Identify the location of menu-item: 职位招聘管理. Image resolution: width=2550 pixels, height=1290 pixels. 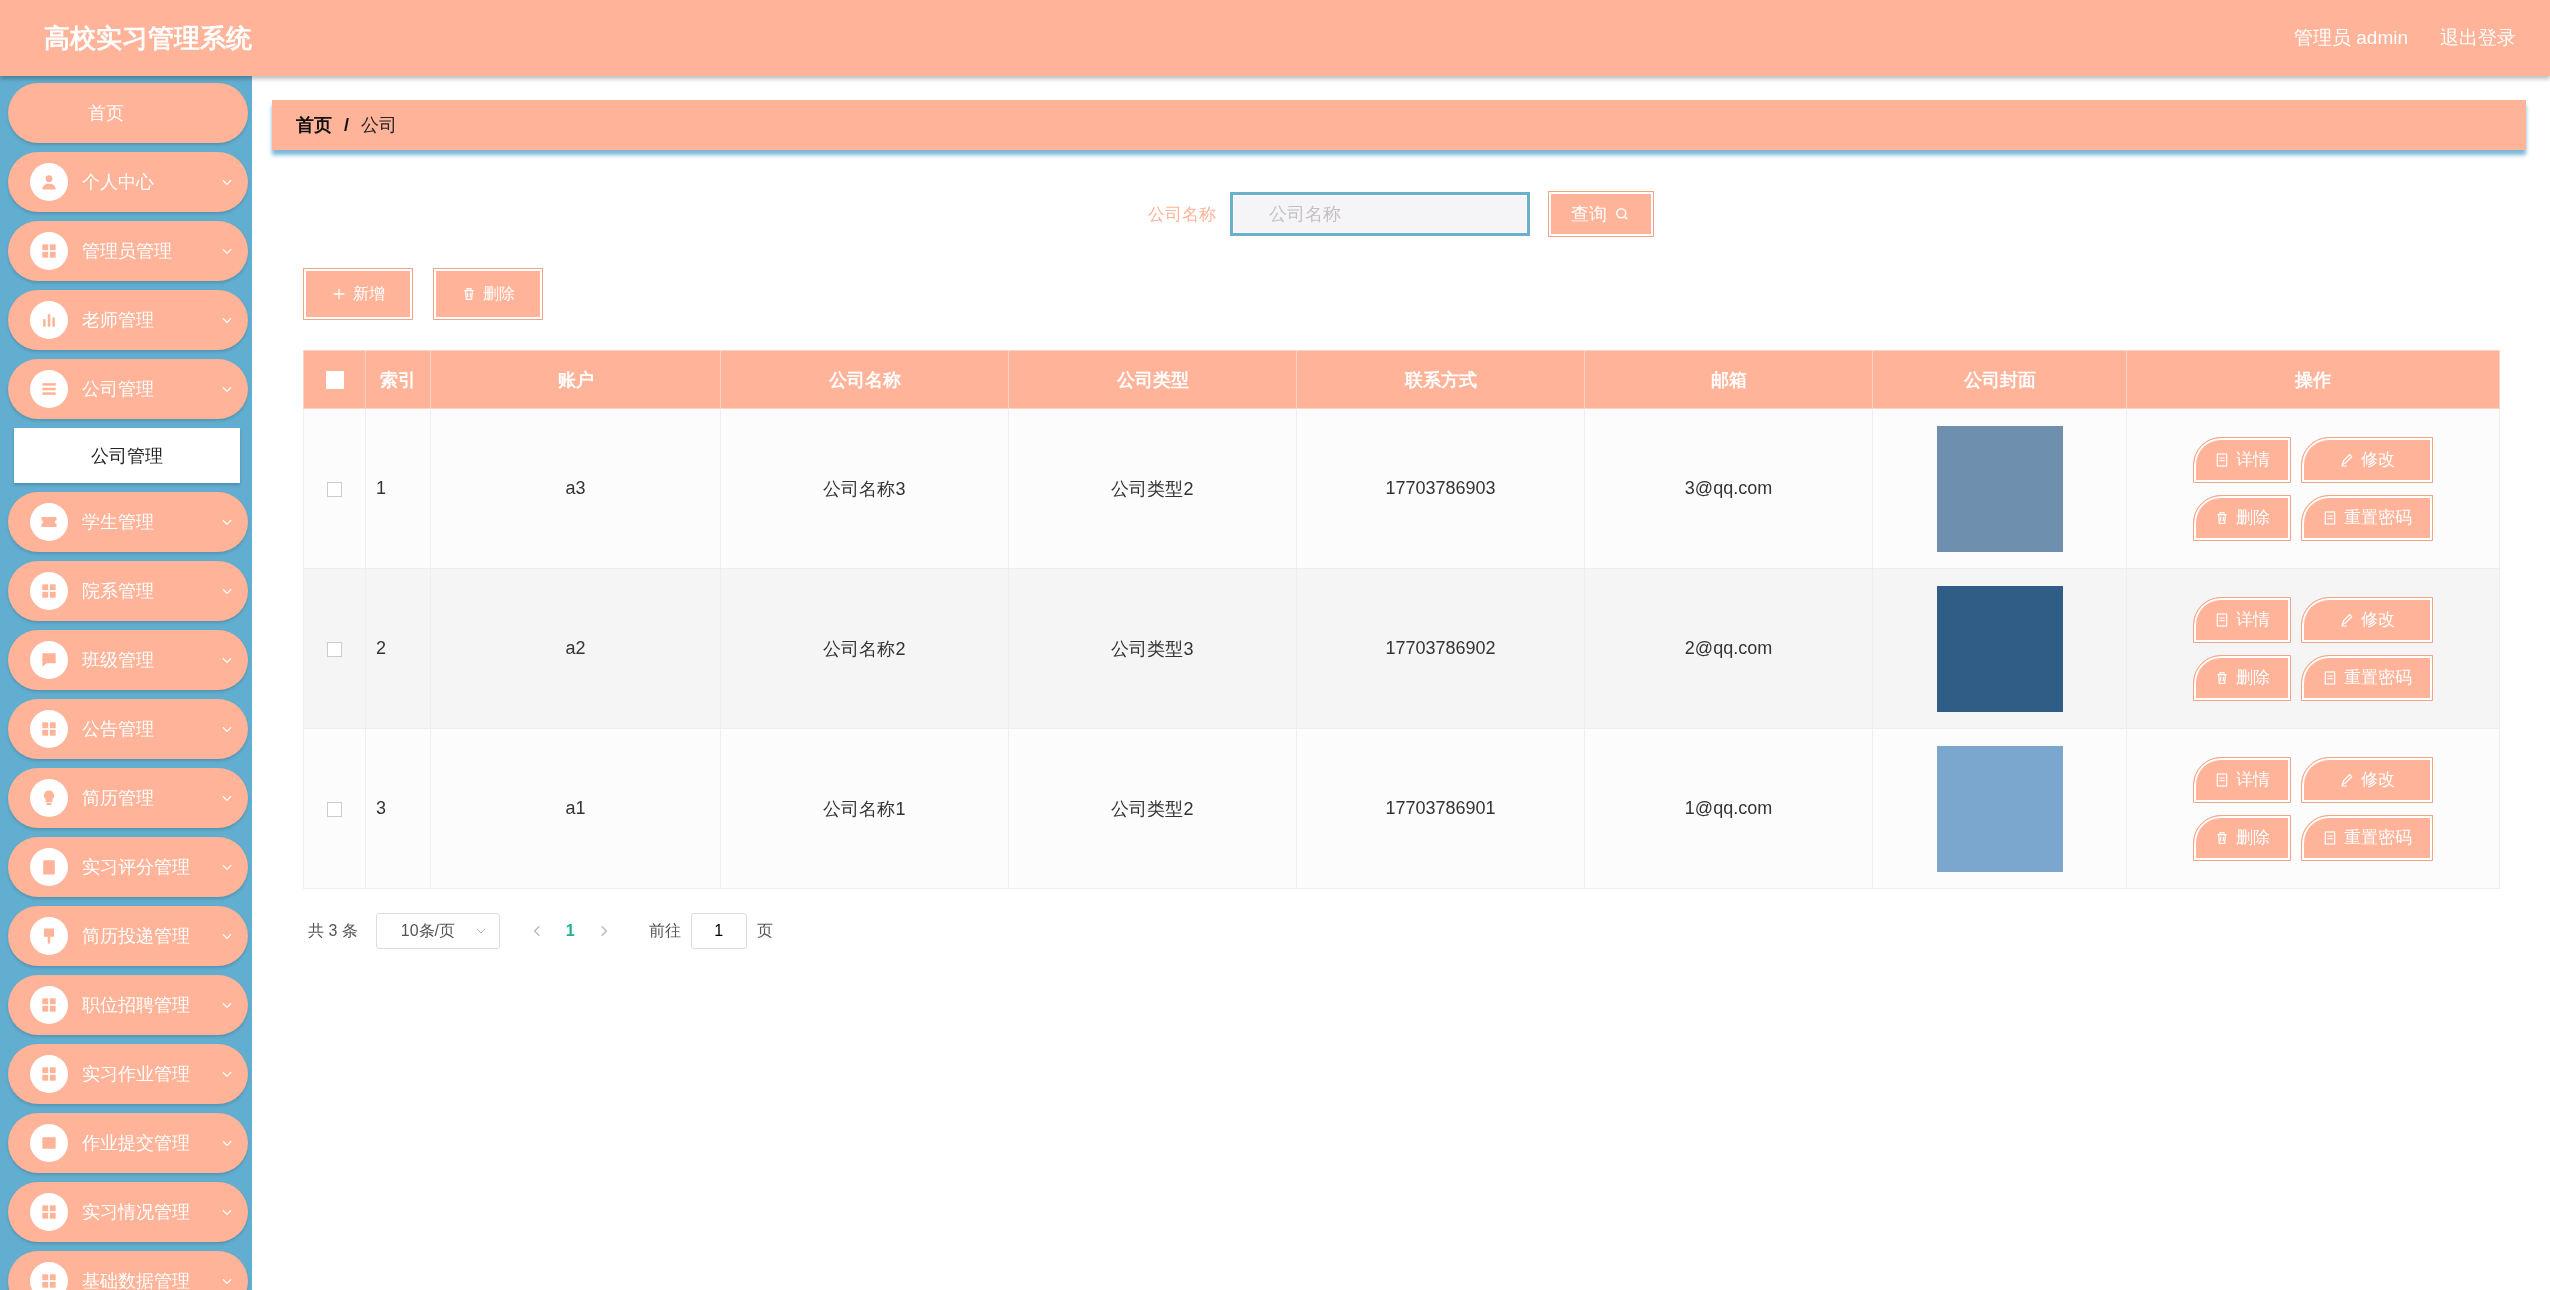
(128, 1005).